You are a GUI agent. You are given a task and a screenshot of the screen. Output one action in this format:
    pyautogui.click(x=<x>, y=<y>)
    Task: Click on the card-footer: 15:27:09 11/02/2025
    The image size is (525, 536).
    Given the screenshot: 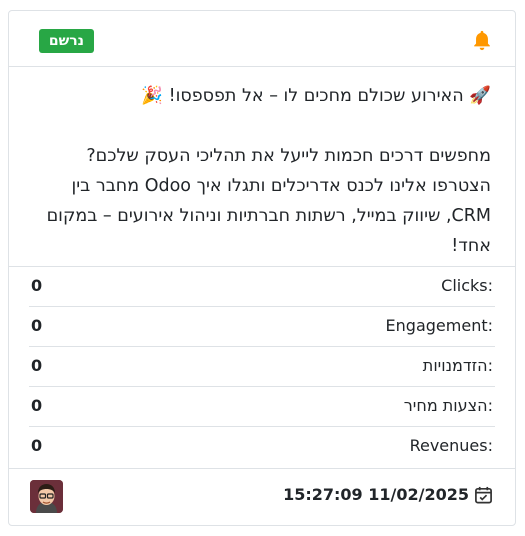 What is the action you would take?
    pyautogui.click(x=262, y=496)
    